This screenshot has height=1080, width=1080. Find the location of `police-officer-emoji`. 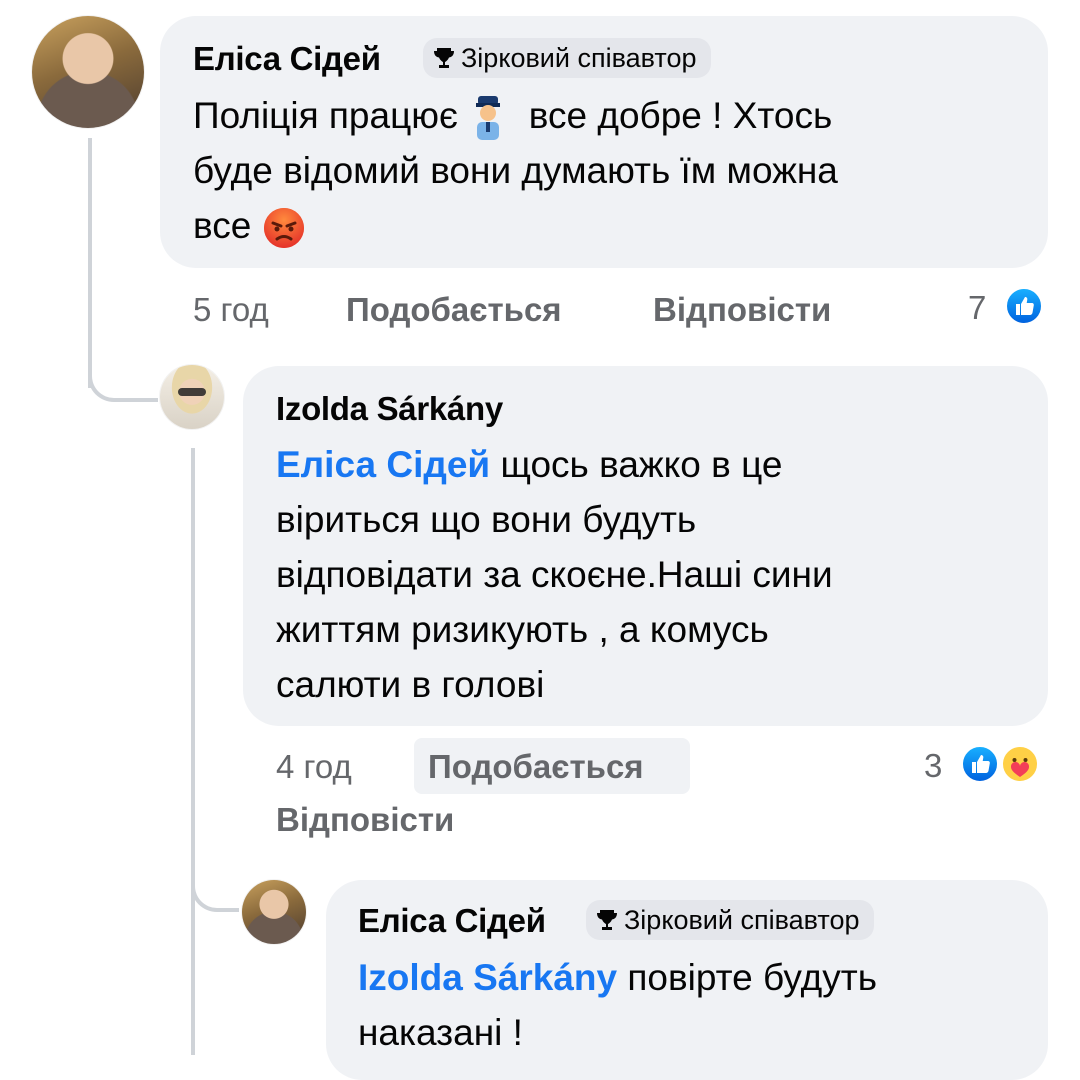

police-officer-emoji is located at coordinates (488, 118).